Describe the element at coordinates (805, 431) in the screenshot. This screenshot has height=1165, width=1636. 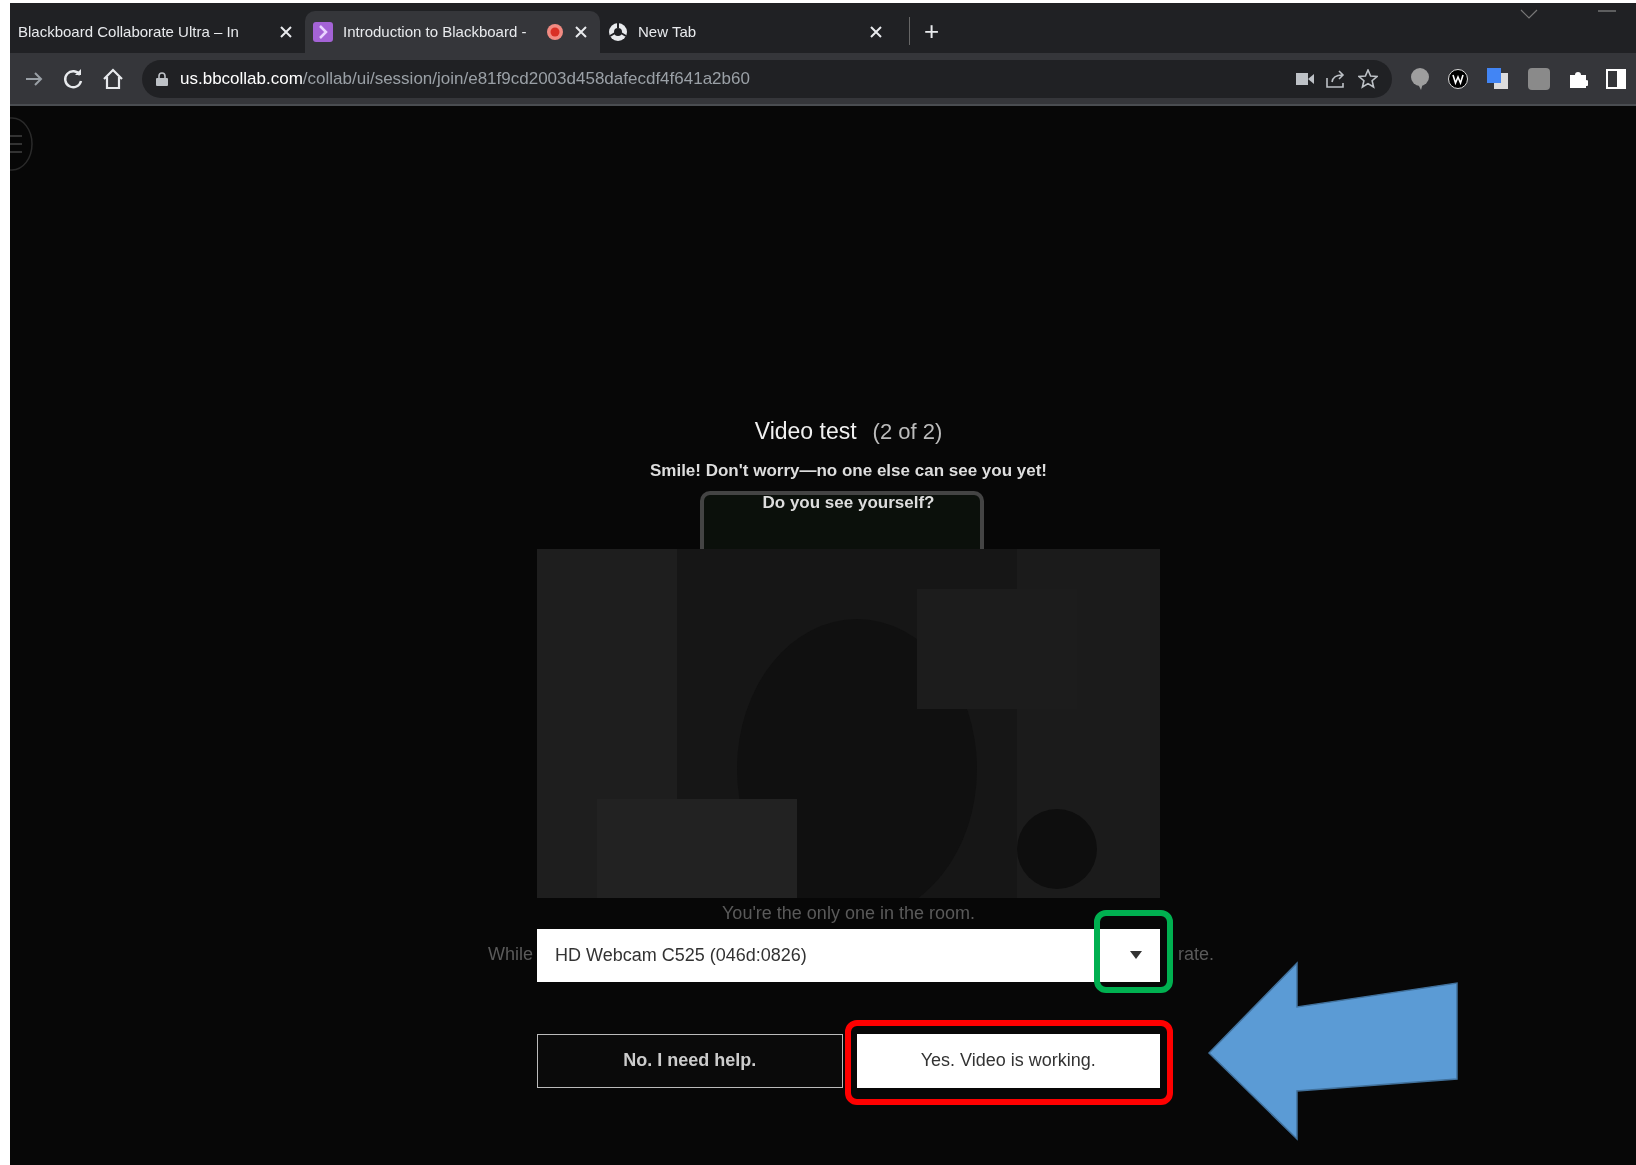
I see `dialog-title: Video test` at that location.